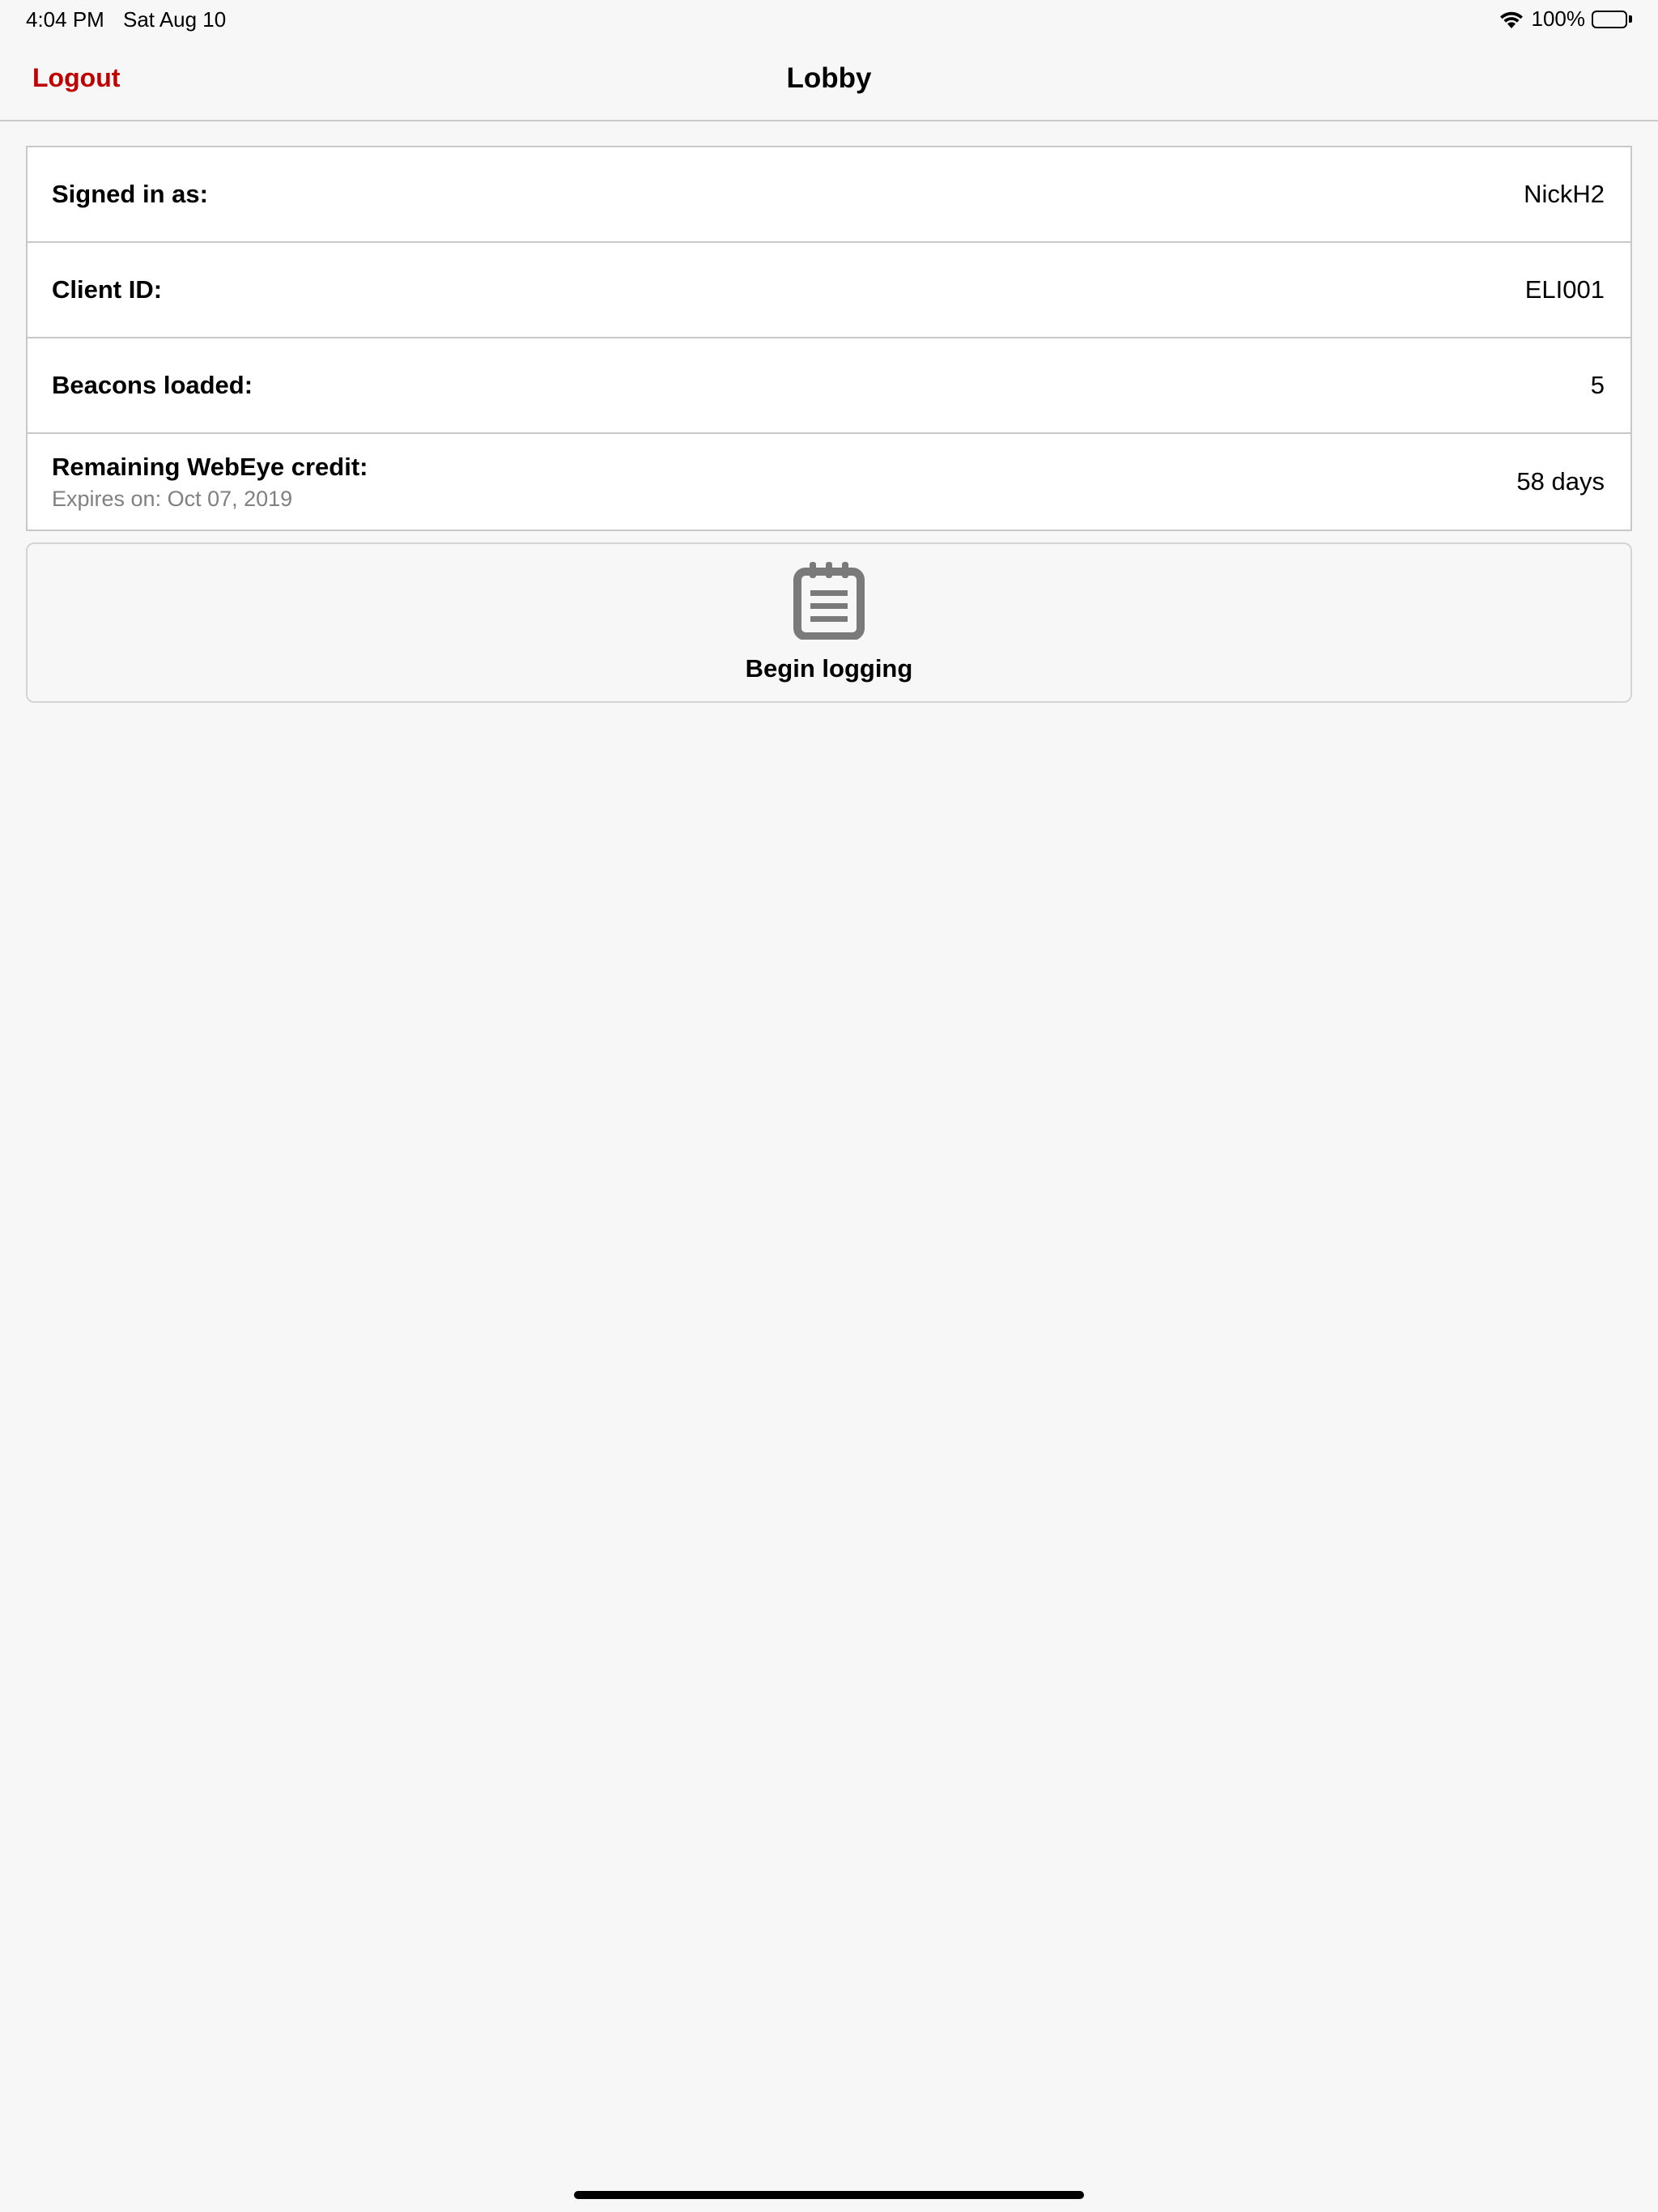 The image size is (1658, 2212). What do you see at coordinates (829, 291) in the screenshot?
I see `info-row-client-id: Client ID: ELI001` at bounding box center [829, 291].